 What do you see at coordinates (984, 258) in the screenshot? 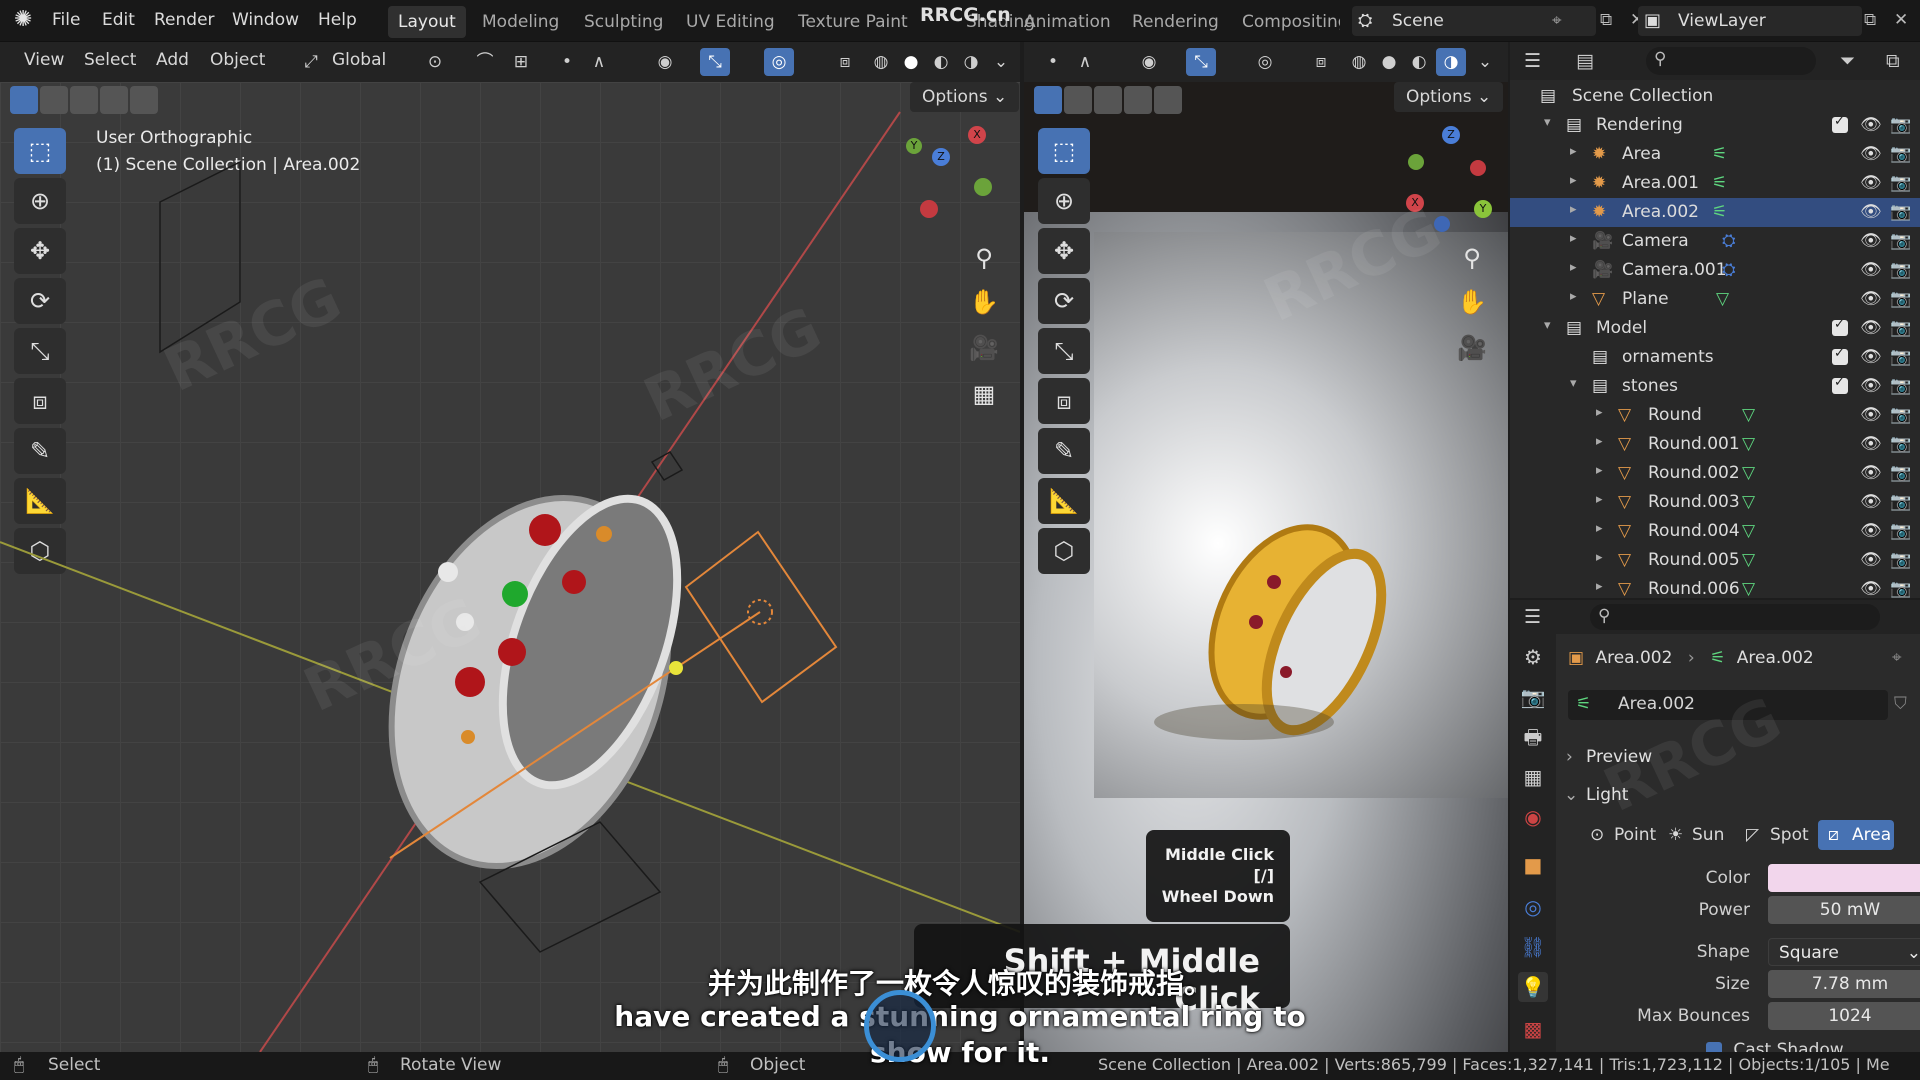
I see `zoom-icon: ⚲` at bounding box center [984, 258].